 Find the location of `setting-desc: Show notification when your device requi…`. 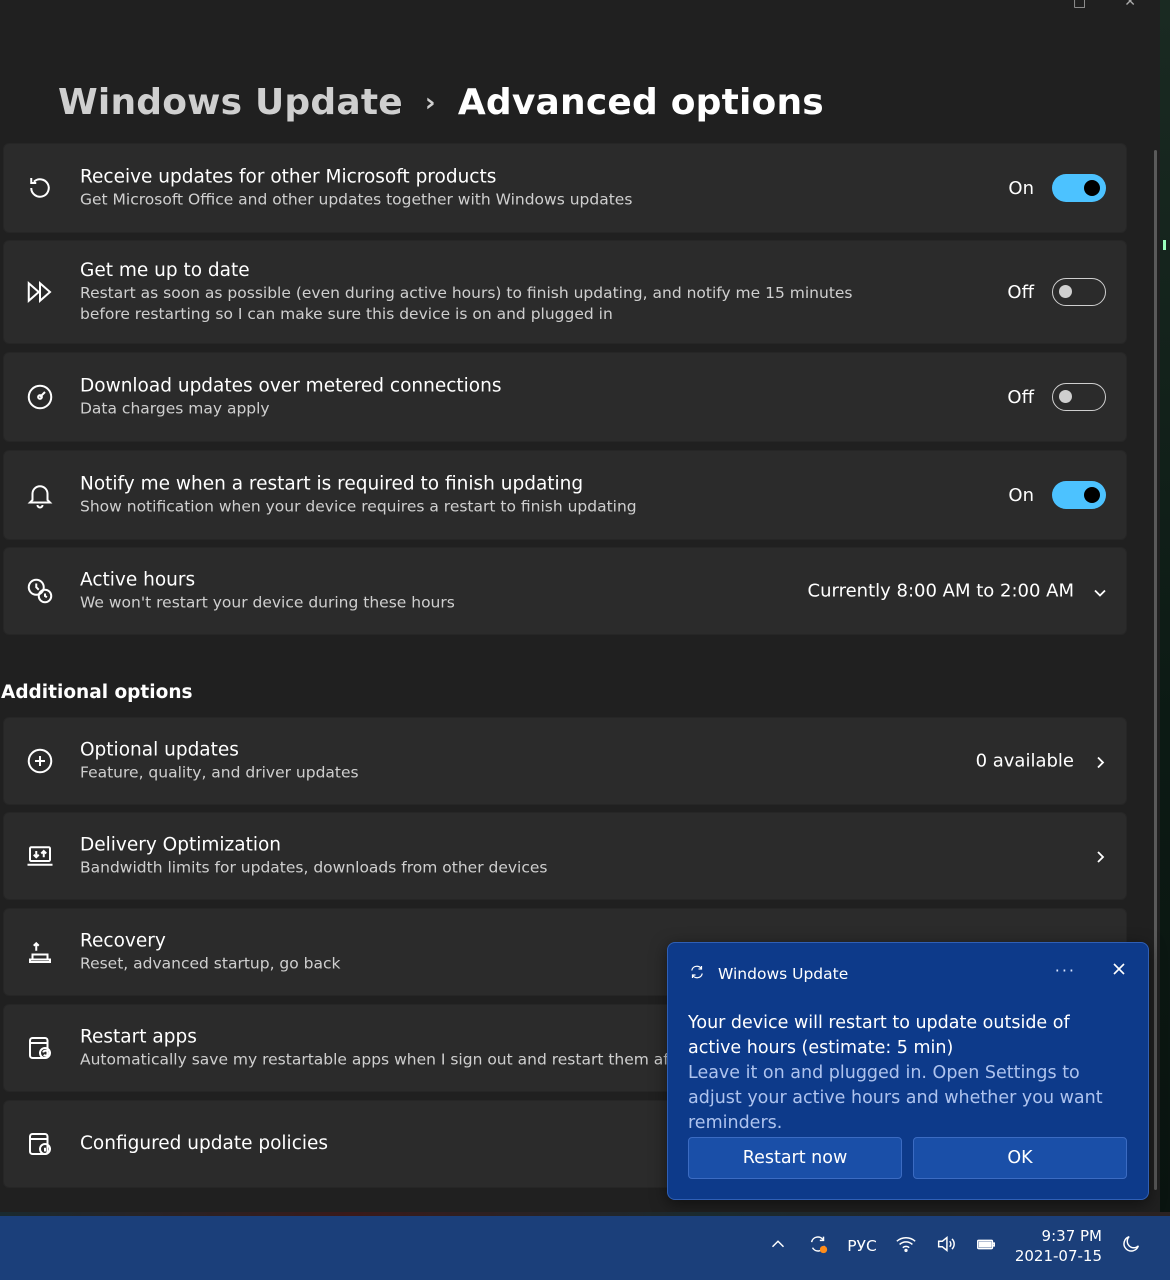

setting-desc: Show notification when your device requi… is located at coordinates (358, 506).